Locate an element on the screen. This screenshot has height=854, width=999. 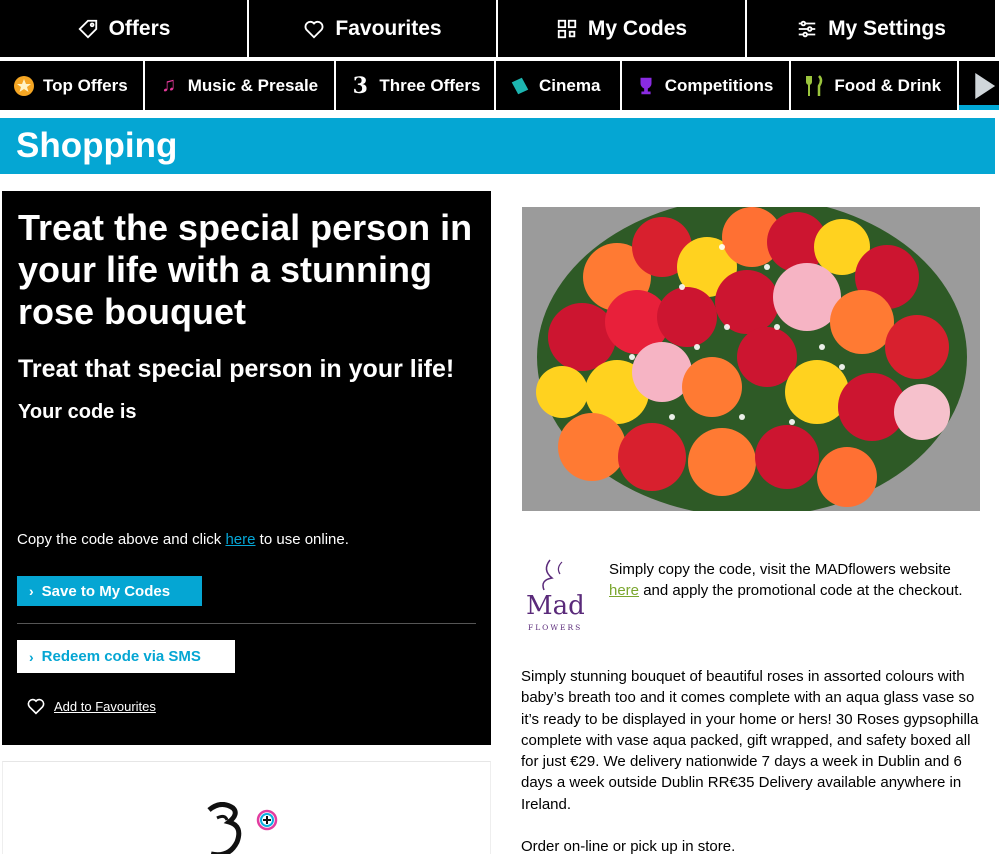
qr-code-icon is located at coordinates (567, 28).